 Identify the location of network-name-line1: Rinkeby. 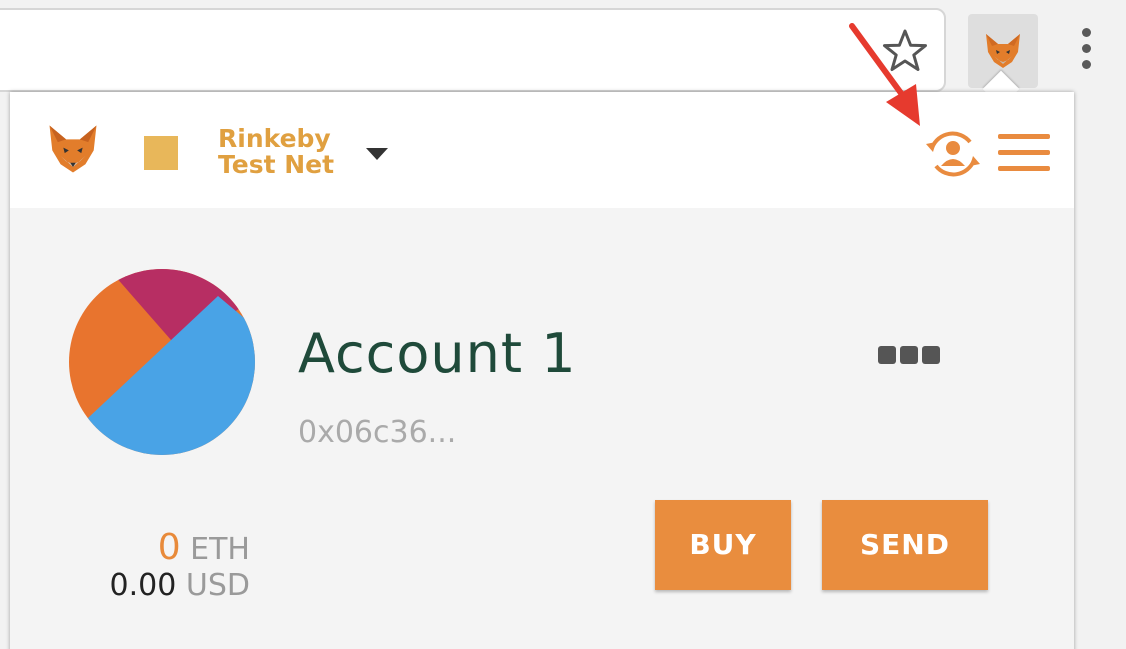
(274, 138).